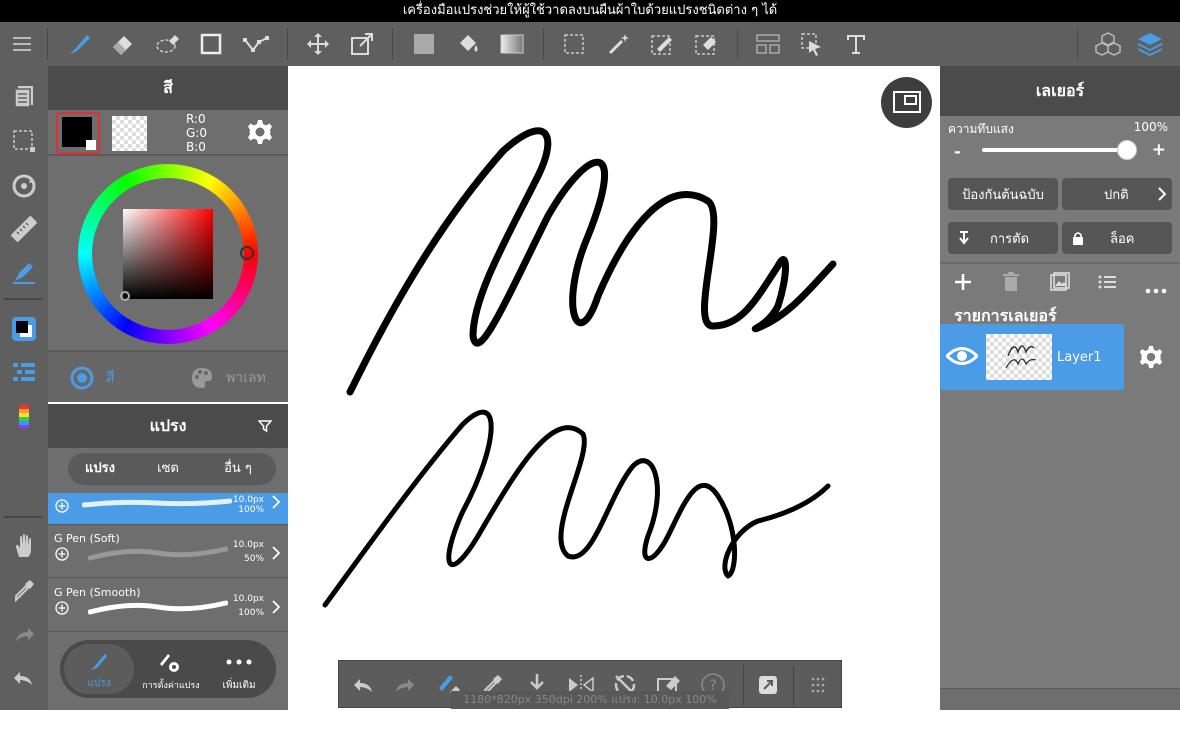  I want to click on filter-icon, so click(265, 426).